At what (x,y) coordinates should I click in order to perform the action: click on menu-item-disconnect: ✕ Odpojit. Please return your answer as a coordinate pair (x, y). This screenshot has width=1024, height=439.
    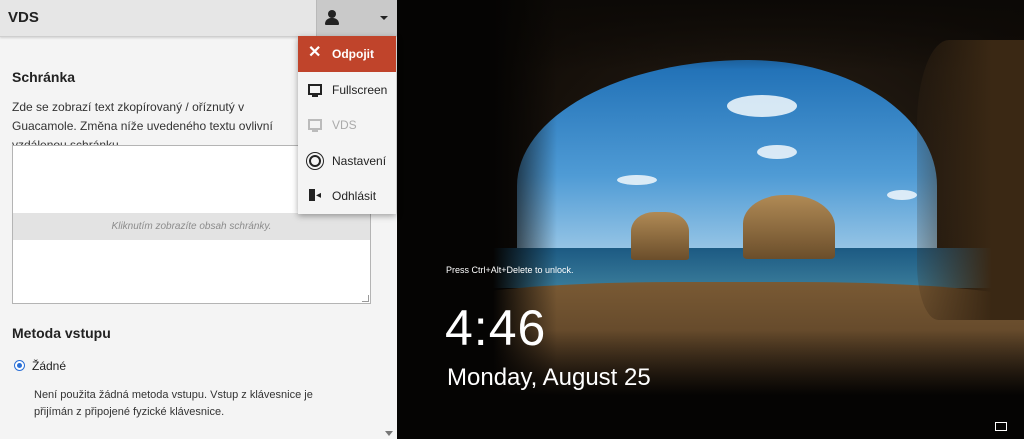
    Looking at the image, I should click on (347, 54).